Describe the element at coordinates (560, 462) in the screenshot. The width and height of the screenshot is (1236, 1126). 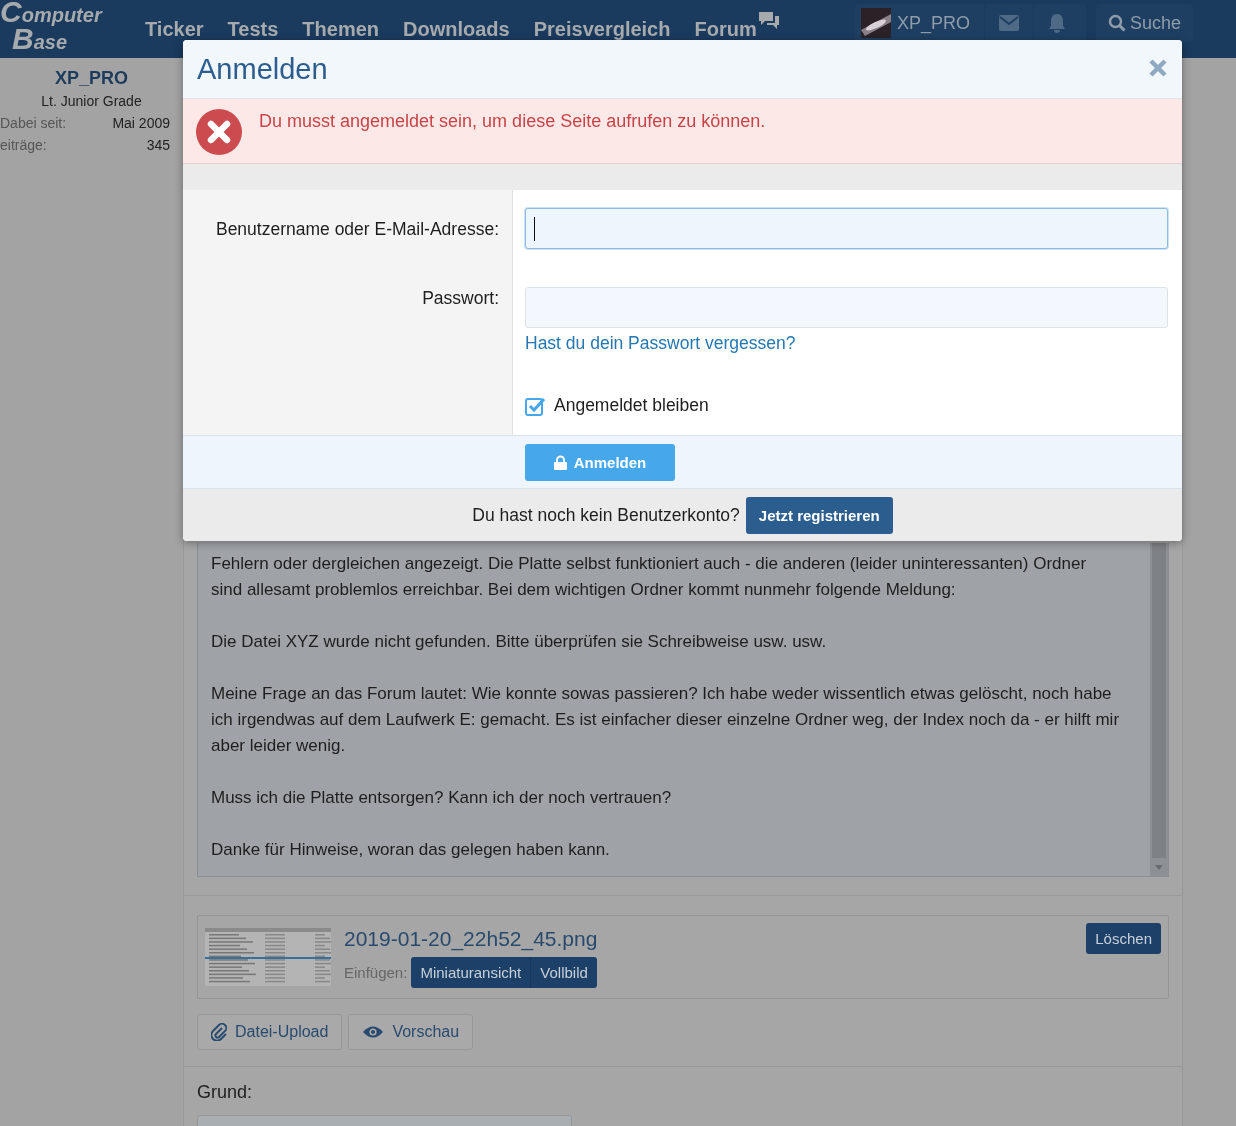
I see `lock-icon` at that location.